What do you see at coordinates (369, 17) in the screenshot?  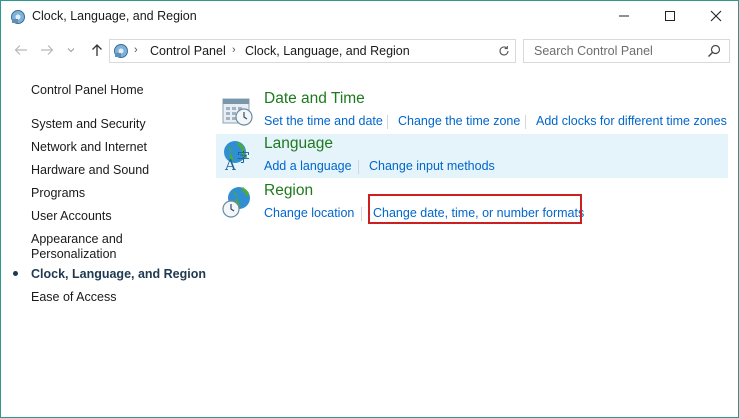 I see `title-bar: Clock, Language, and Region` at bounding box center [369, 17].